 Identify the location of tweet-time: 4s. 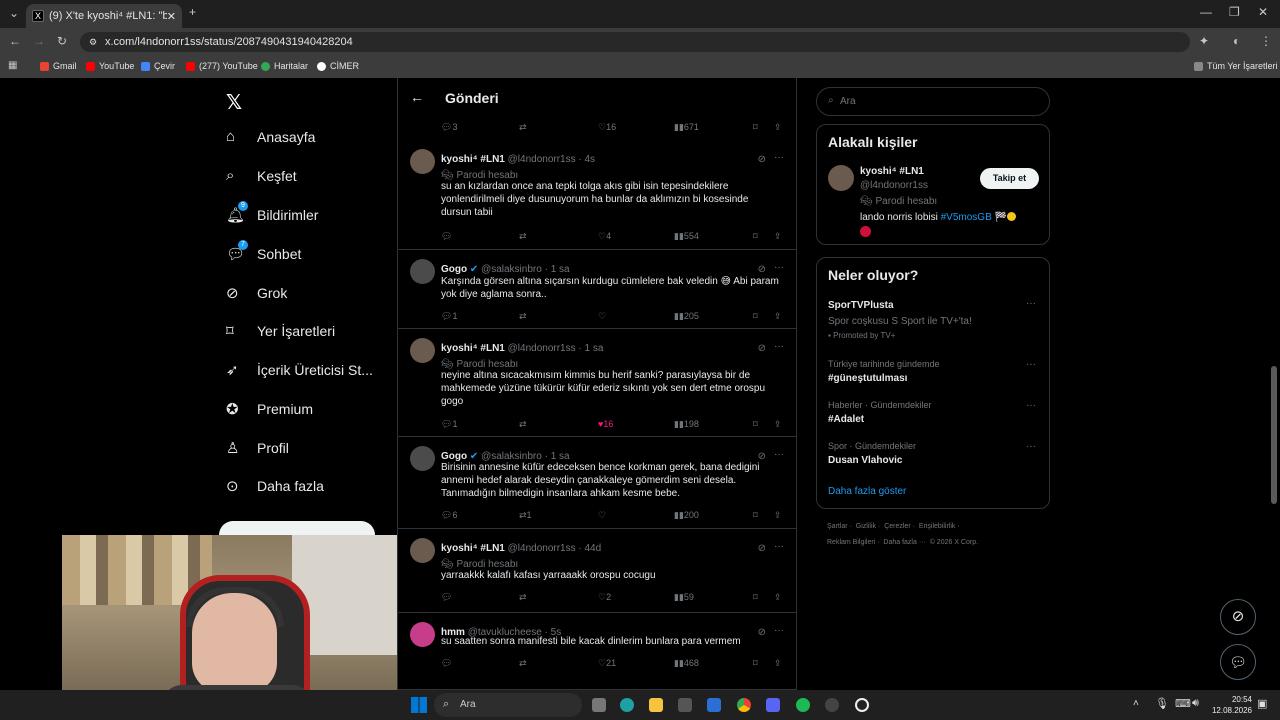
(590, 159).